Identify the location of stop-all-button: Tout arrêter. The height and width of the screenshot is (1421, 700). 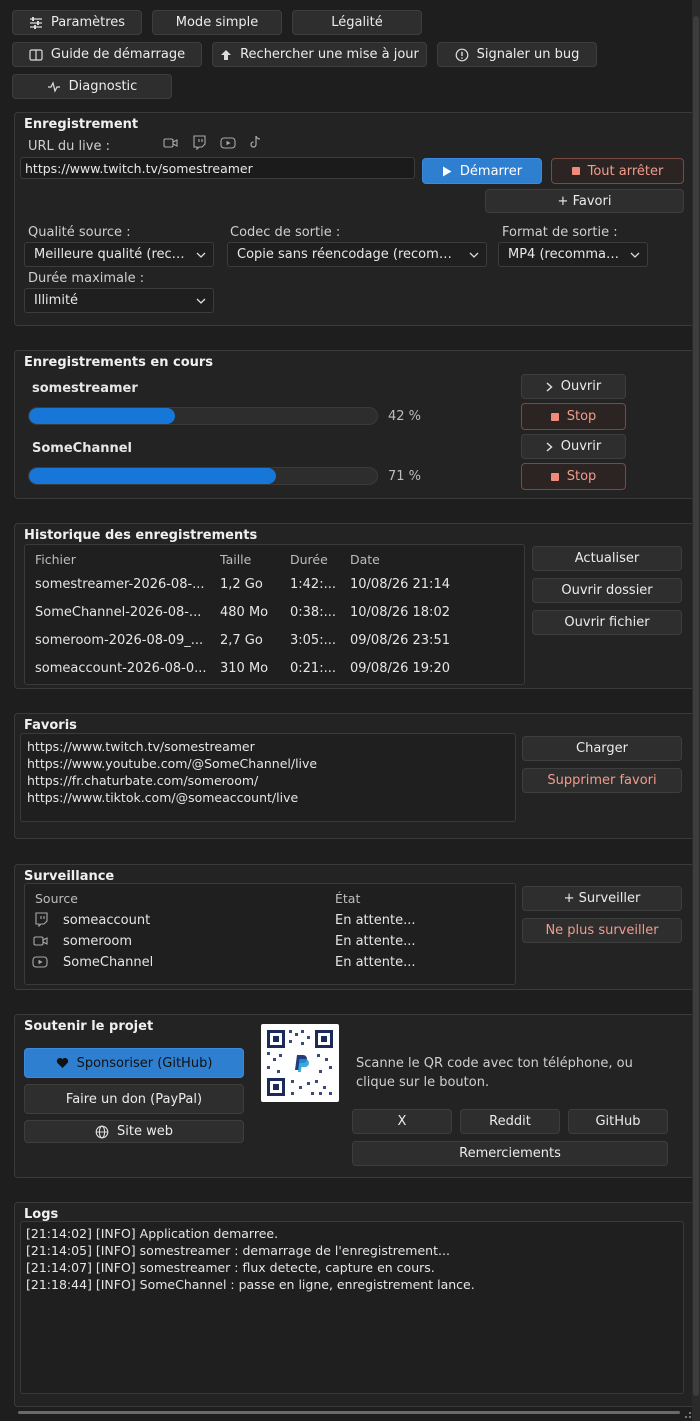
(617, 171).